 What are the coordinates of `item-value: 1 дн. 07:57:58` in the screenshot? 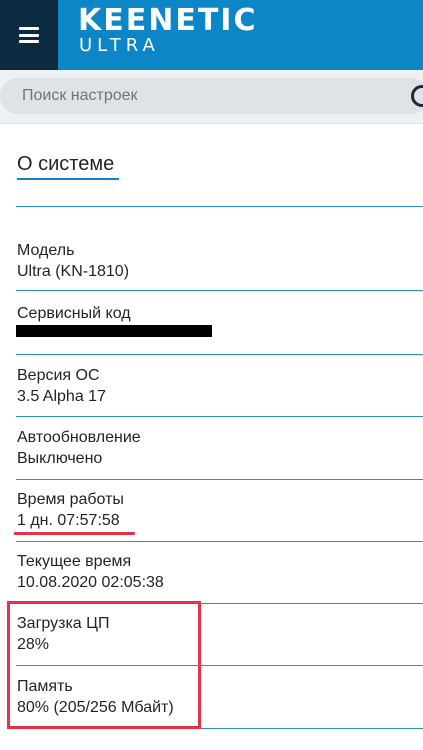 It's located at (68, 520).